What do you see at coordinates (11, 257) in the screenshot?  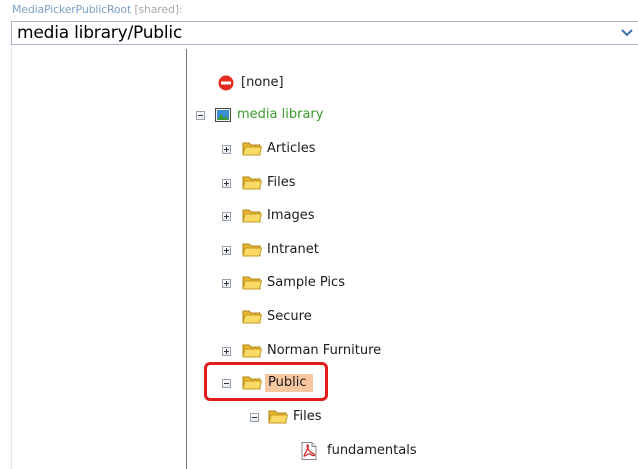 I see `divider` at bounding box center [11, 257].